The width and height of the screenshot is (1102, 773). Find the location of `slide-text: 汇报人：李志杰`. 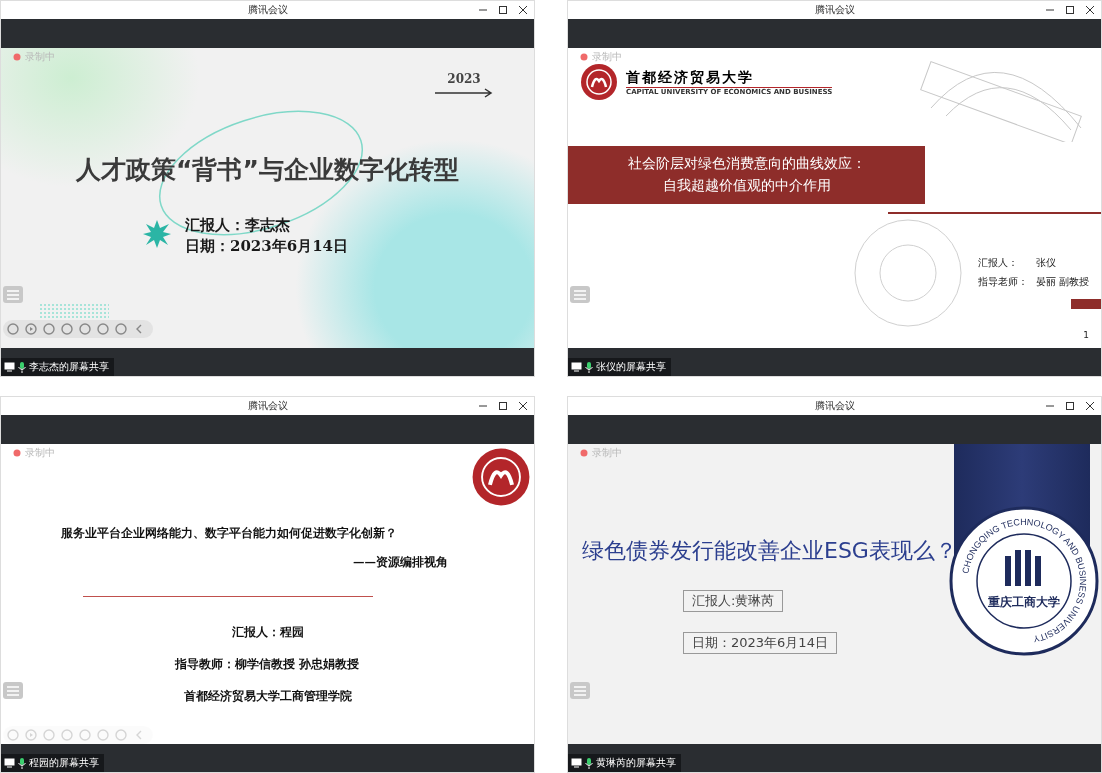

slide-text: 汇报人：李志杰 is located at coordinates (238, 225).